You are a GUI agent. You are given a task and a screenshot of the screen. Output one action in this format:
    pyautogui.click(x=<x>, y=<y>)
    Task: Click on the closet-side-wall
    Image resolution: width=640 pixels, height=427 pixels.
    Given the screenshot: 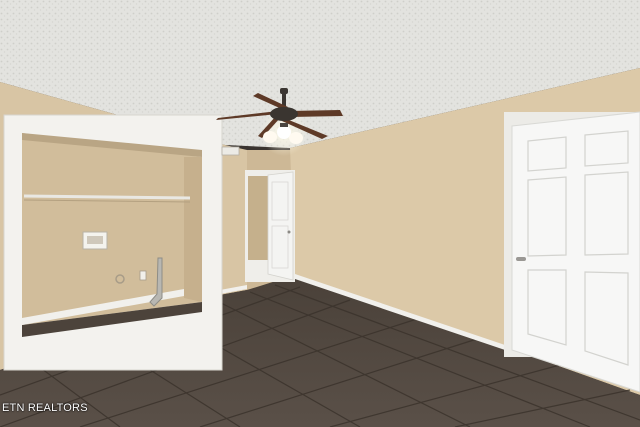 What is the action you would take?
    pyautogui.click(x=193, y=229)
    